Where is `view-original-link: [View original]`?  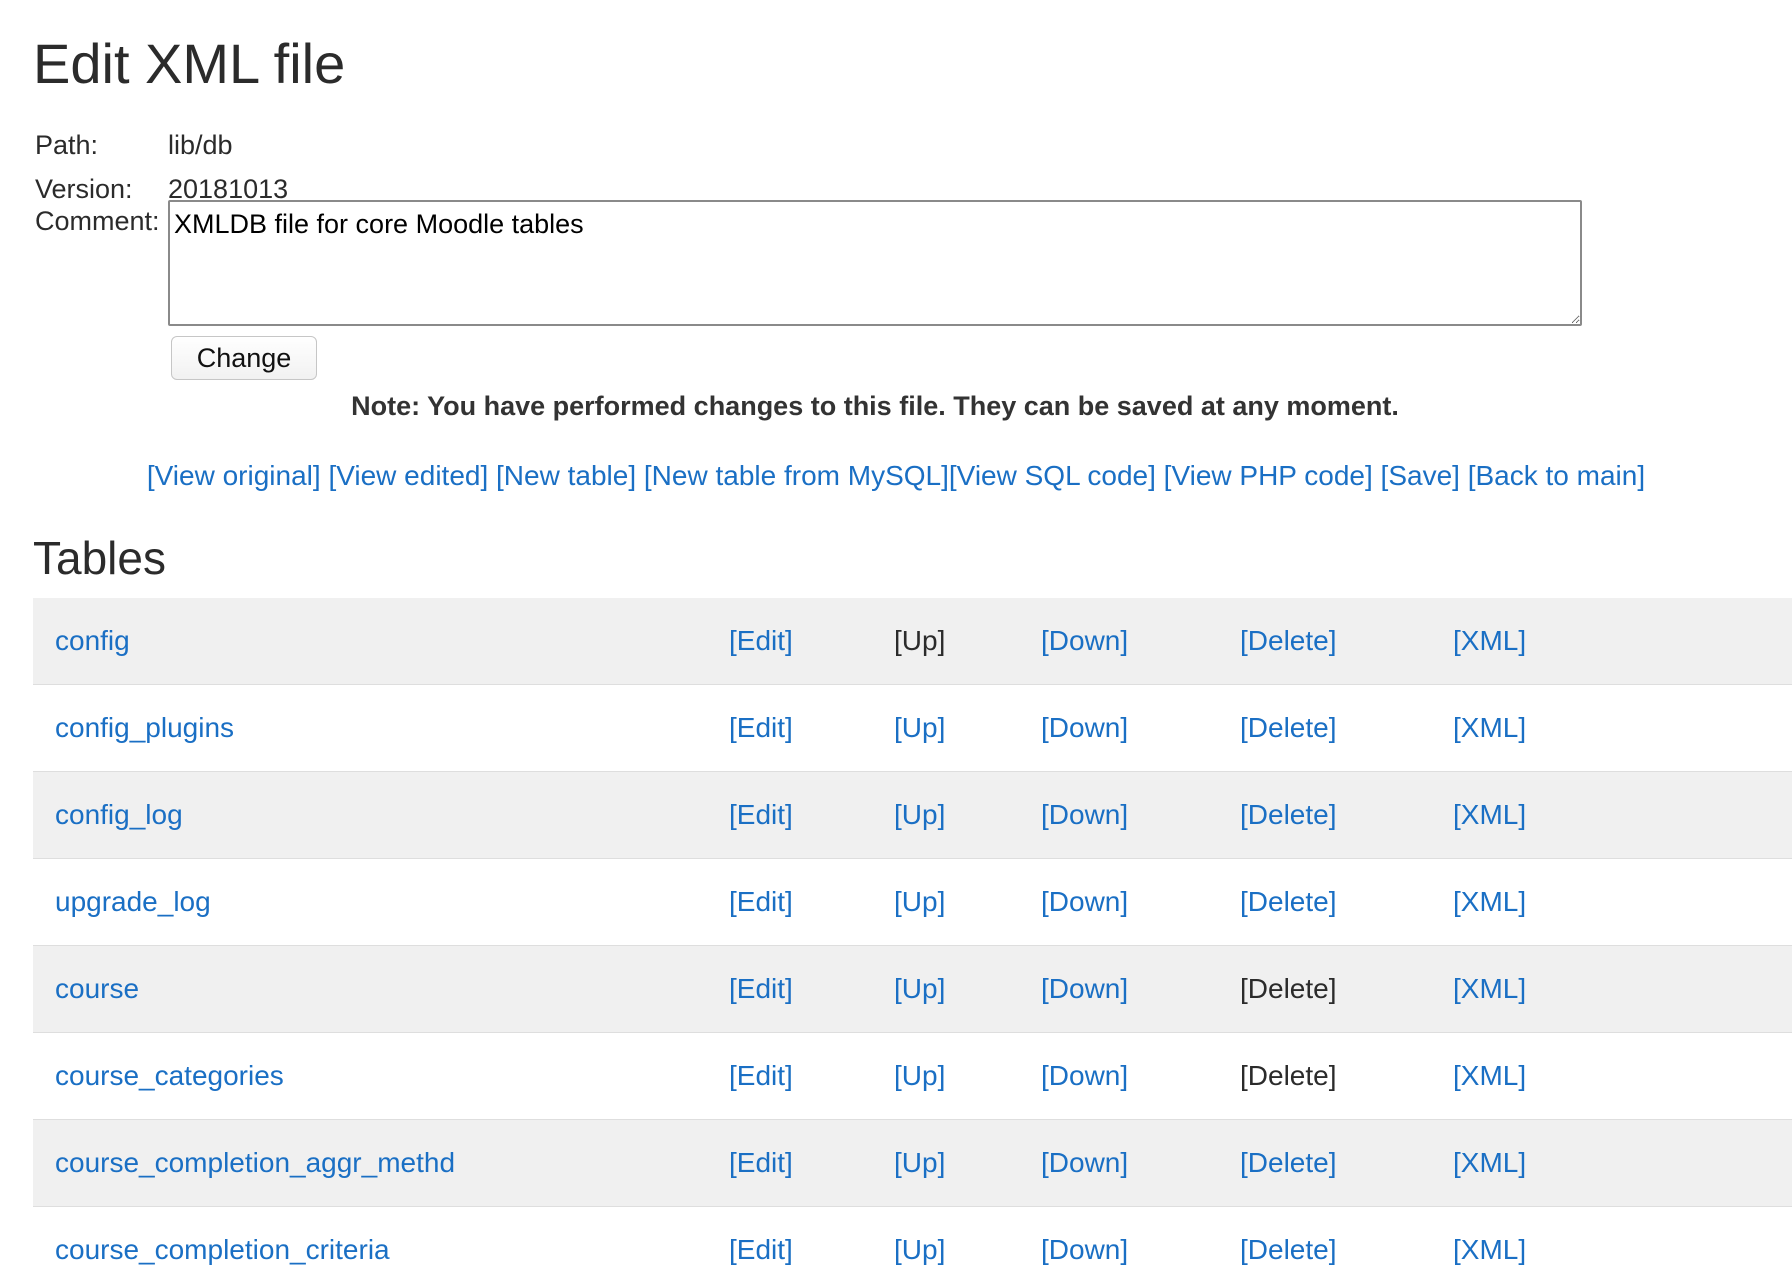
view-original-link: [View original] is located at coordinates (234, 475).